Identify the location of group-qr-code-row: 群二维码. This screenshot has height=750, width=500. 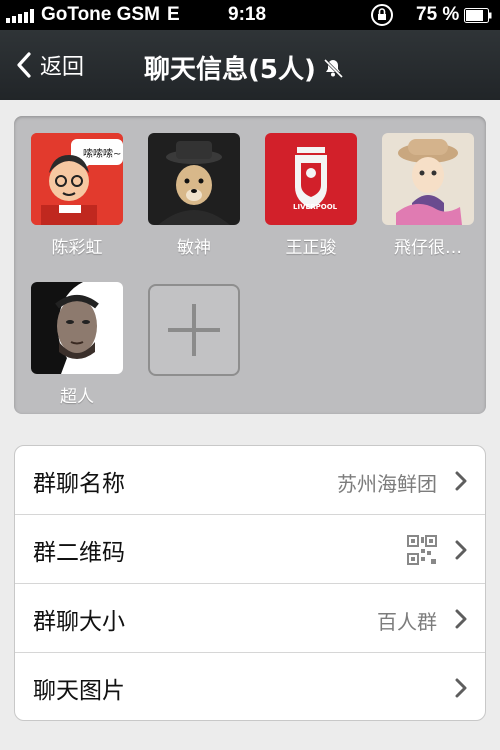
(250, 549).